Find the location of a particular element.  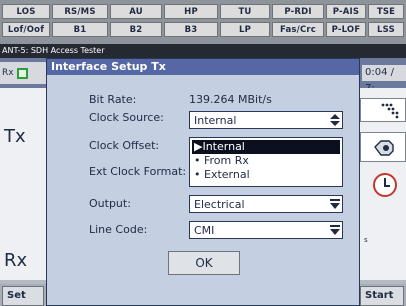

alarm-led-los: LOS is located at coordinates (26, 11).